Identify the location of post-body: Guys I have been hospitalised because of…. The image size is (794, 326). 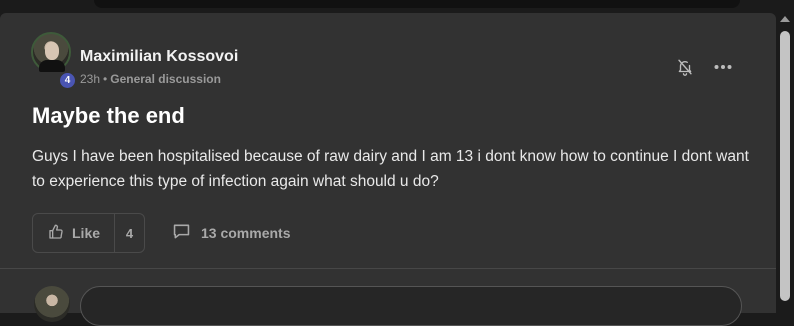
(390, 169).